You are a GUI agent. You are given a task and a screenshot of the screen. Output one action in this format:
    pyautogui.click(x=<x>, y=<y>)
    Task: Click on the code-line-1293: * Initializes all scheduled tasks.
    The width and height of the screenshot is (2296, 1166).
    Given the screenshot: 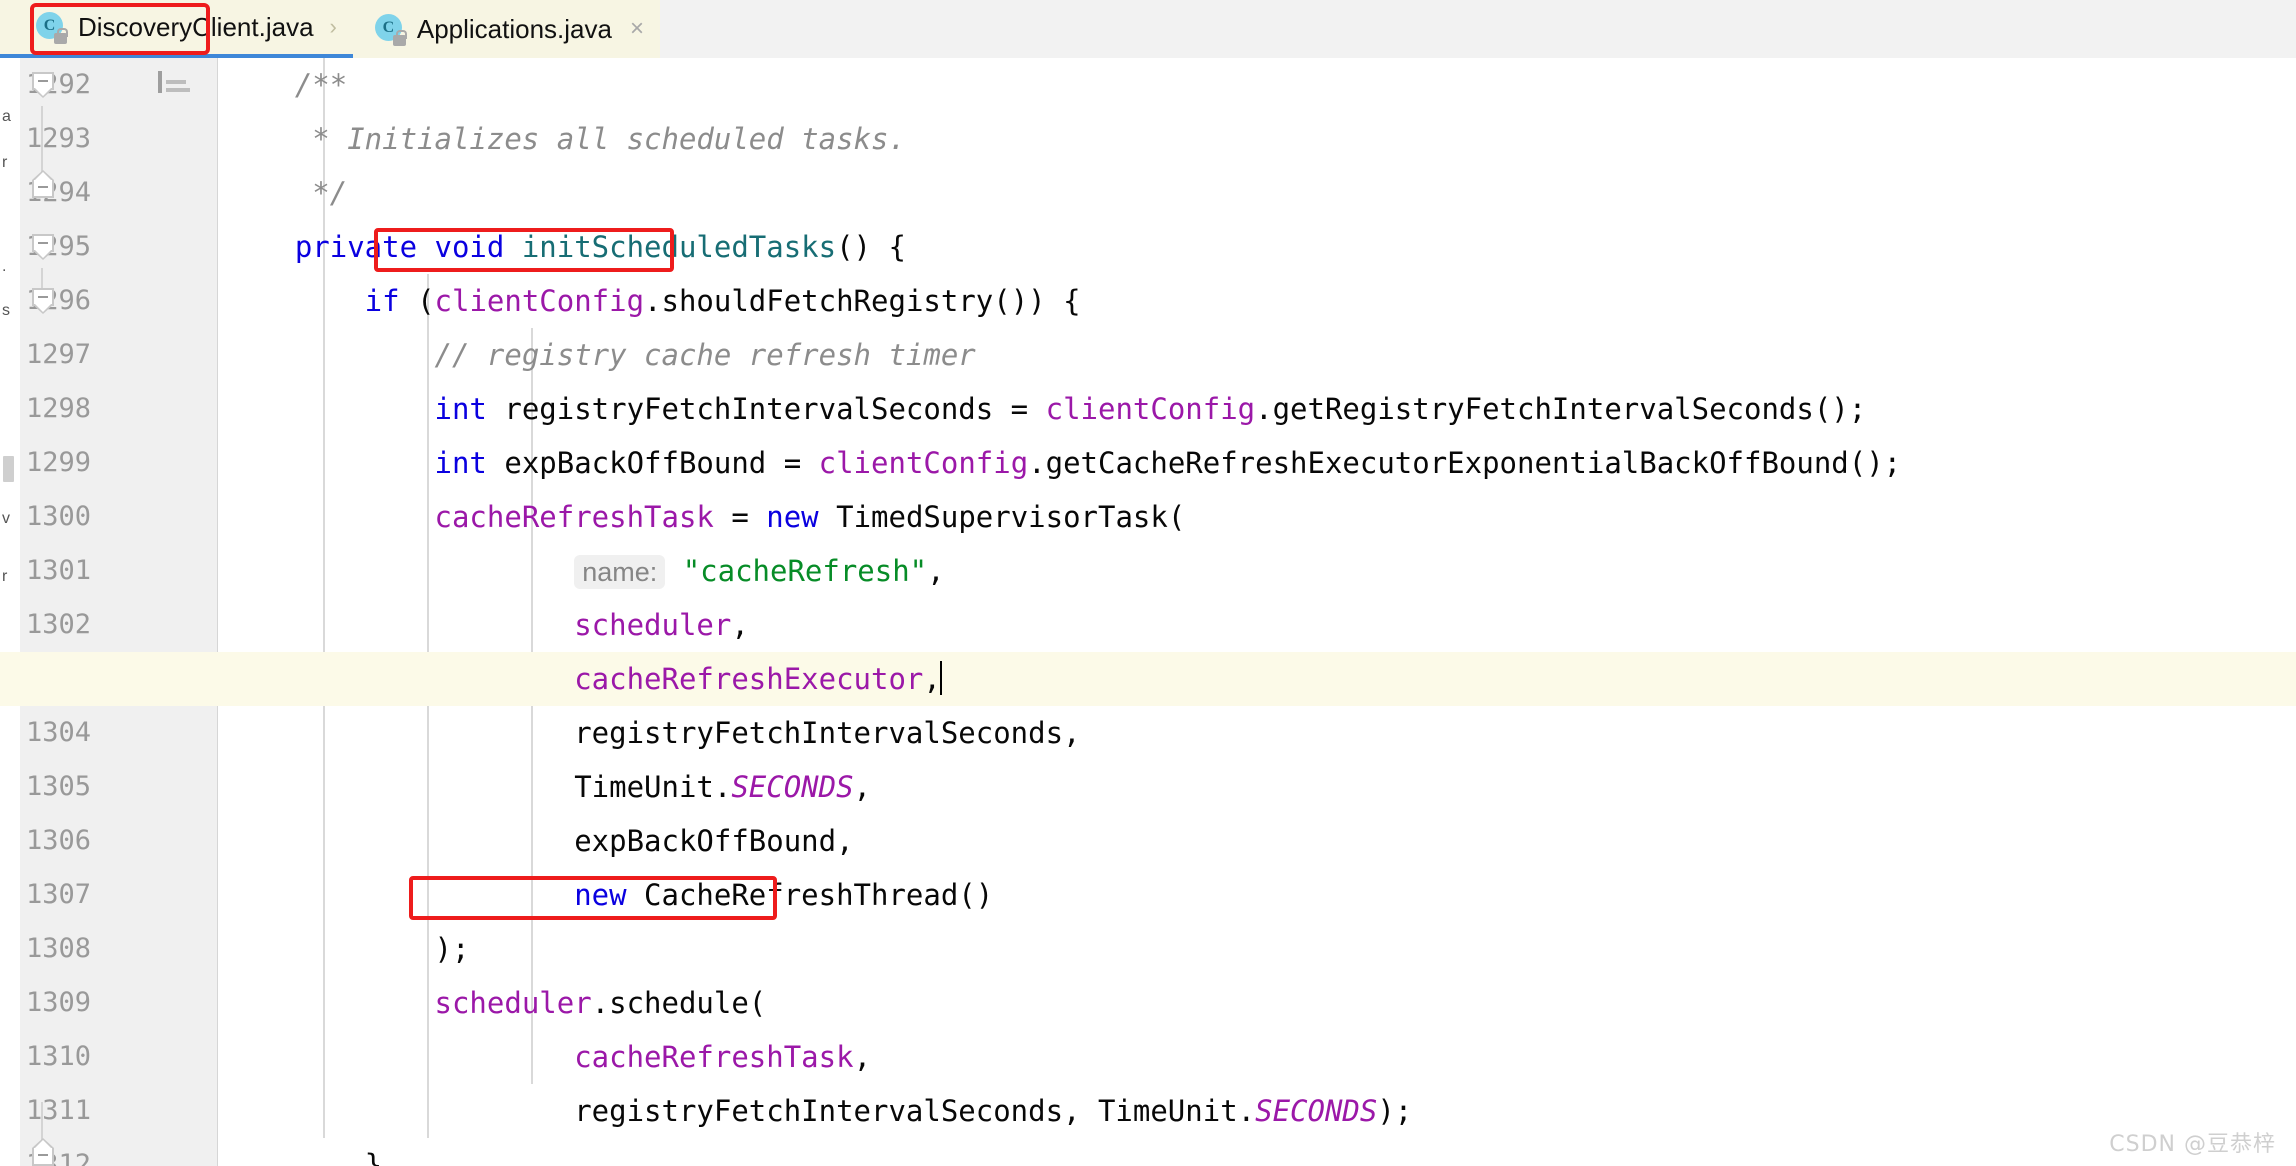 What is the action you would take?
    pyautogui.click(x=1257, y=139)
    